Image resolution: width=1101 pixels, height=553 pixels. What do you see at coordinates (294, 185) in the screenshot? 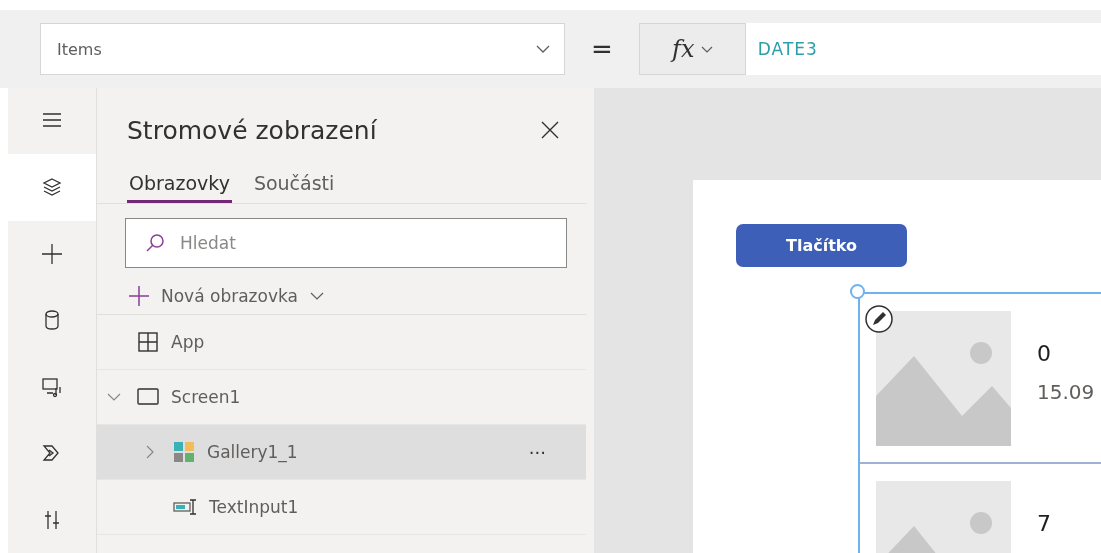
I see `tab: Součásti` at bounding box center [294, 185].